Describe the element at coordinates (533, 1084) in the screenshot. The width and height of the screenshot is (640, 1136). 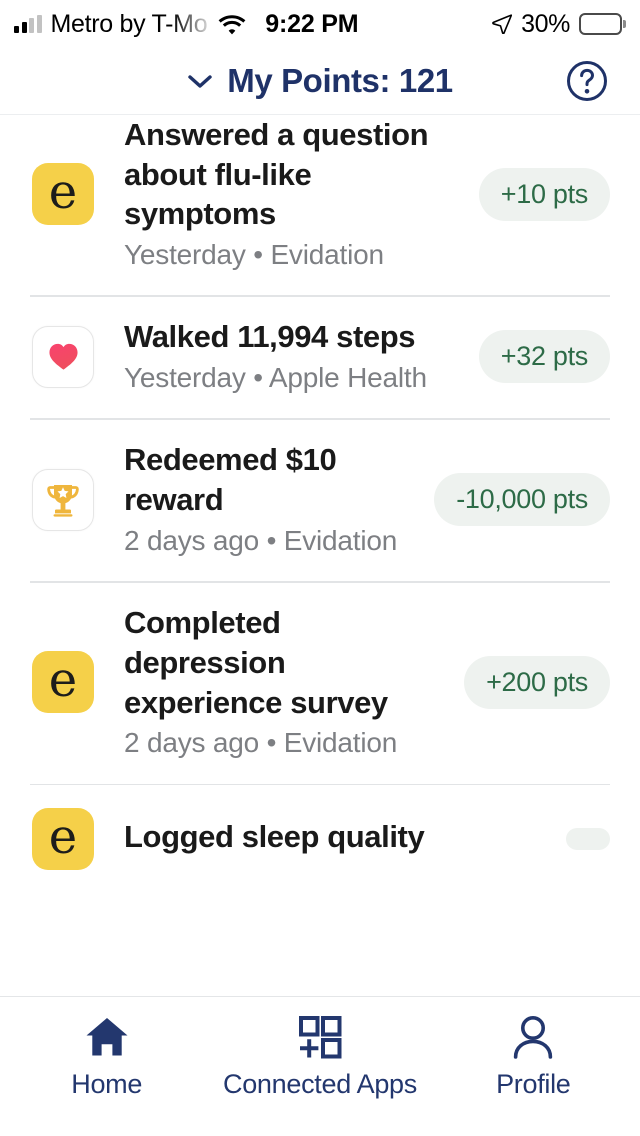
I see `tab-label: Profile` at that location.